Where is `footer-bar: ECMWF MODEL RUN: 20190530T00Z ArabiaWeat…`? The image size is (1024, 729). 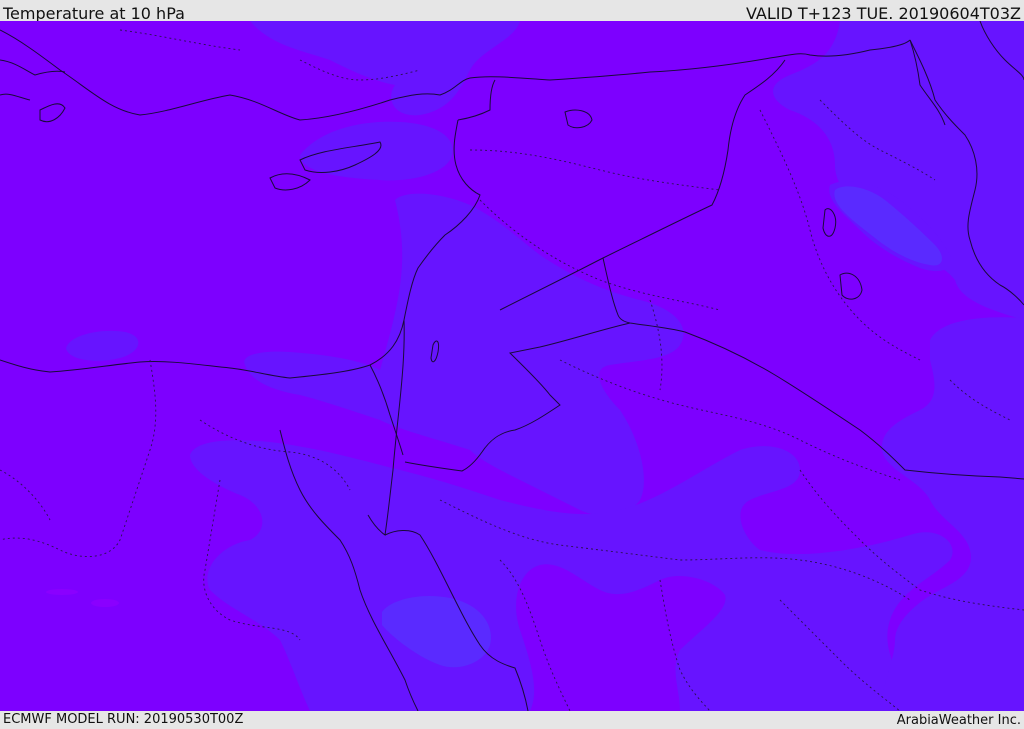
footer-bar: ECMWF MODEL RUN: 20190530T00Z ArabiaWeat… is located at coordinates (512, 720).